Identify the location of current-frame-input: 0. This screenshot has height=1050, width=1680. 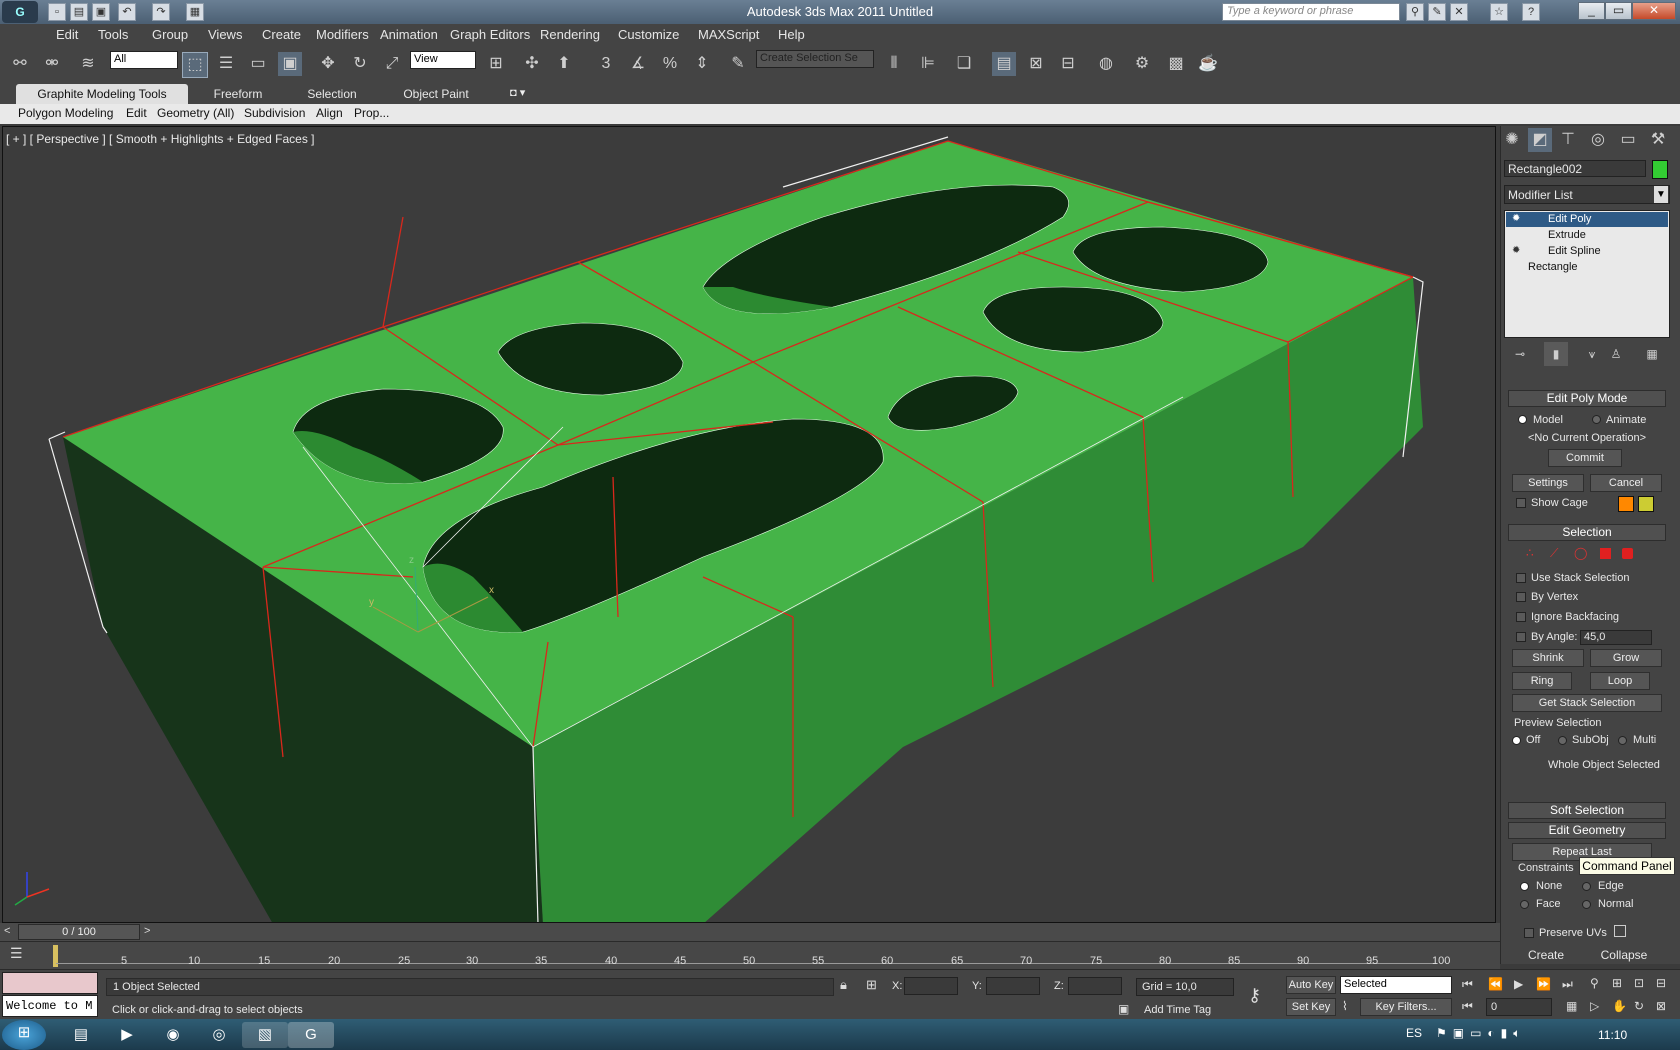
(1519, 1007).